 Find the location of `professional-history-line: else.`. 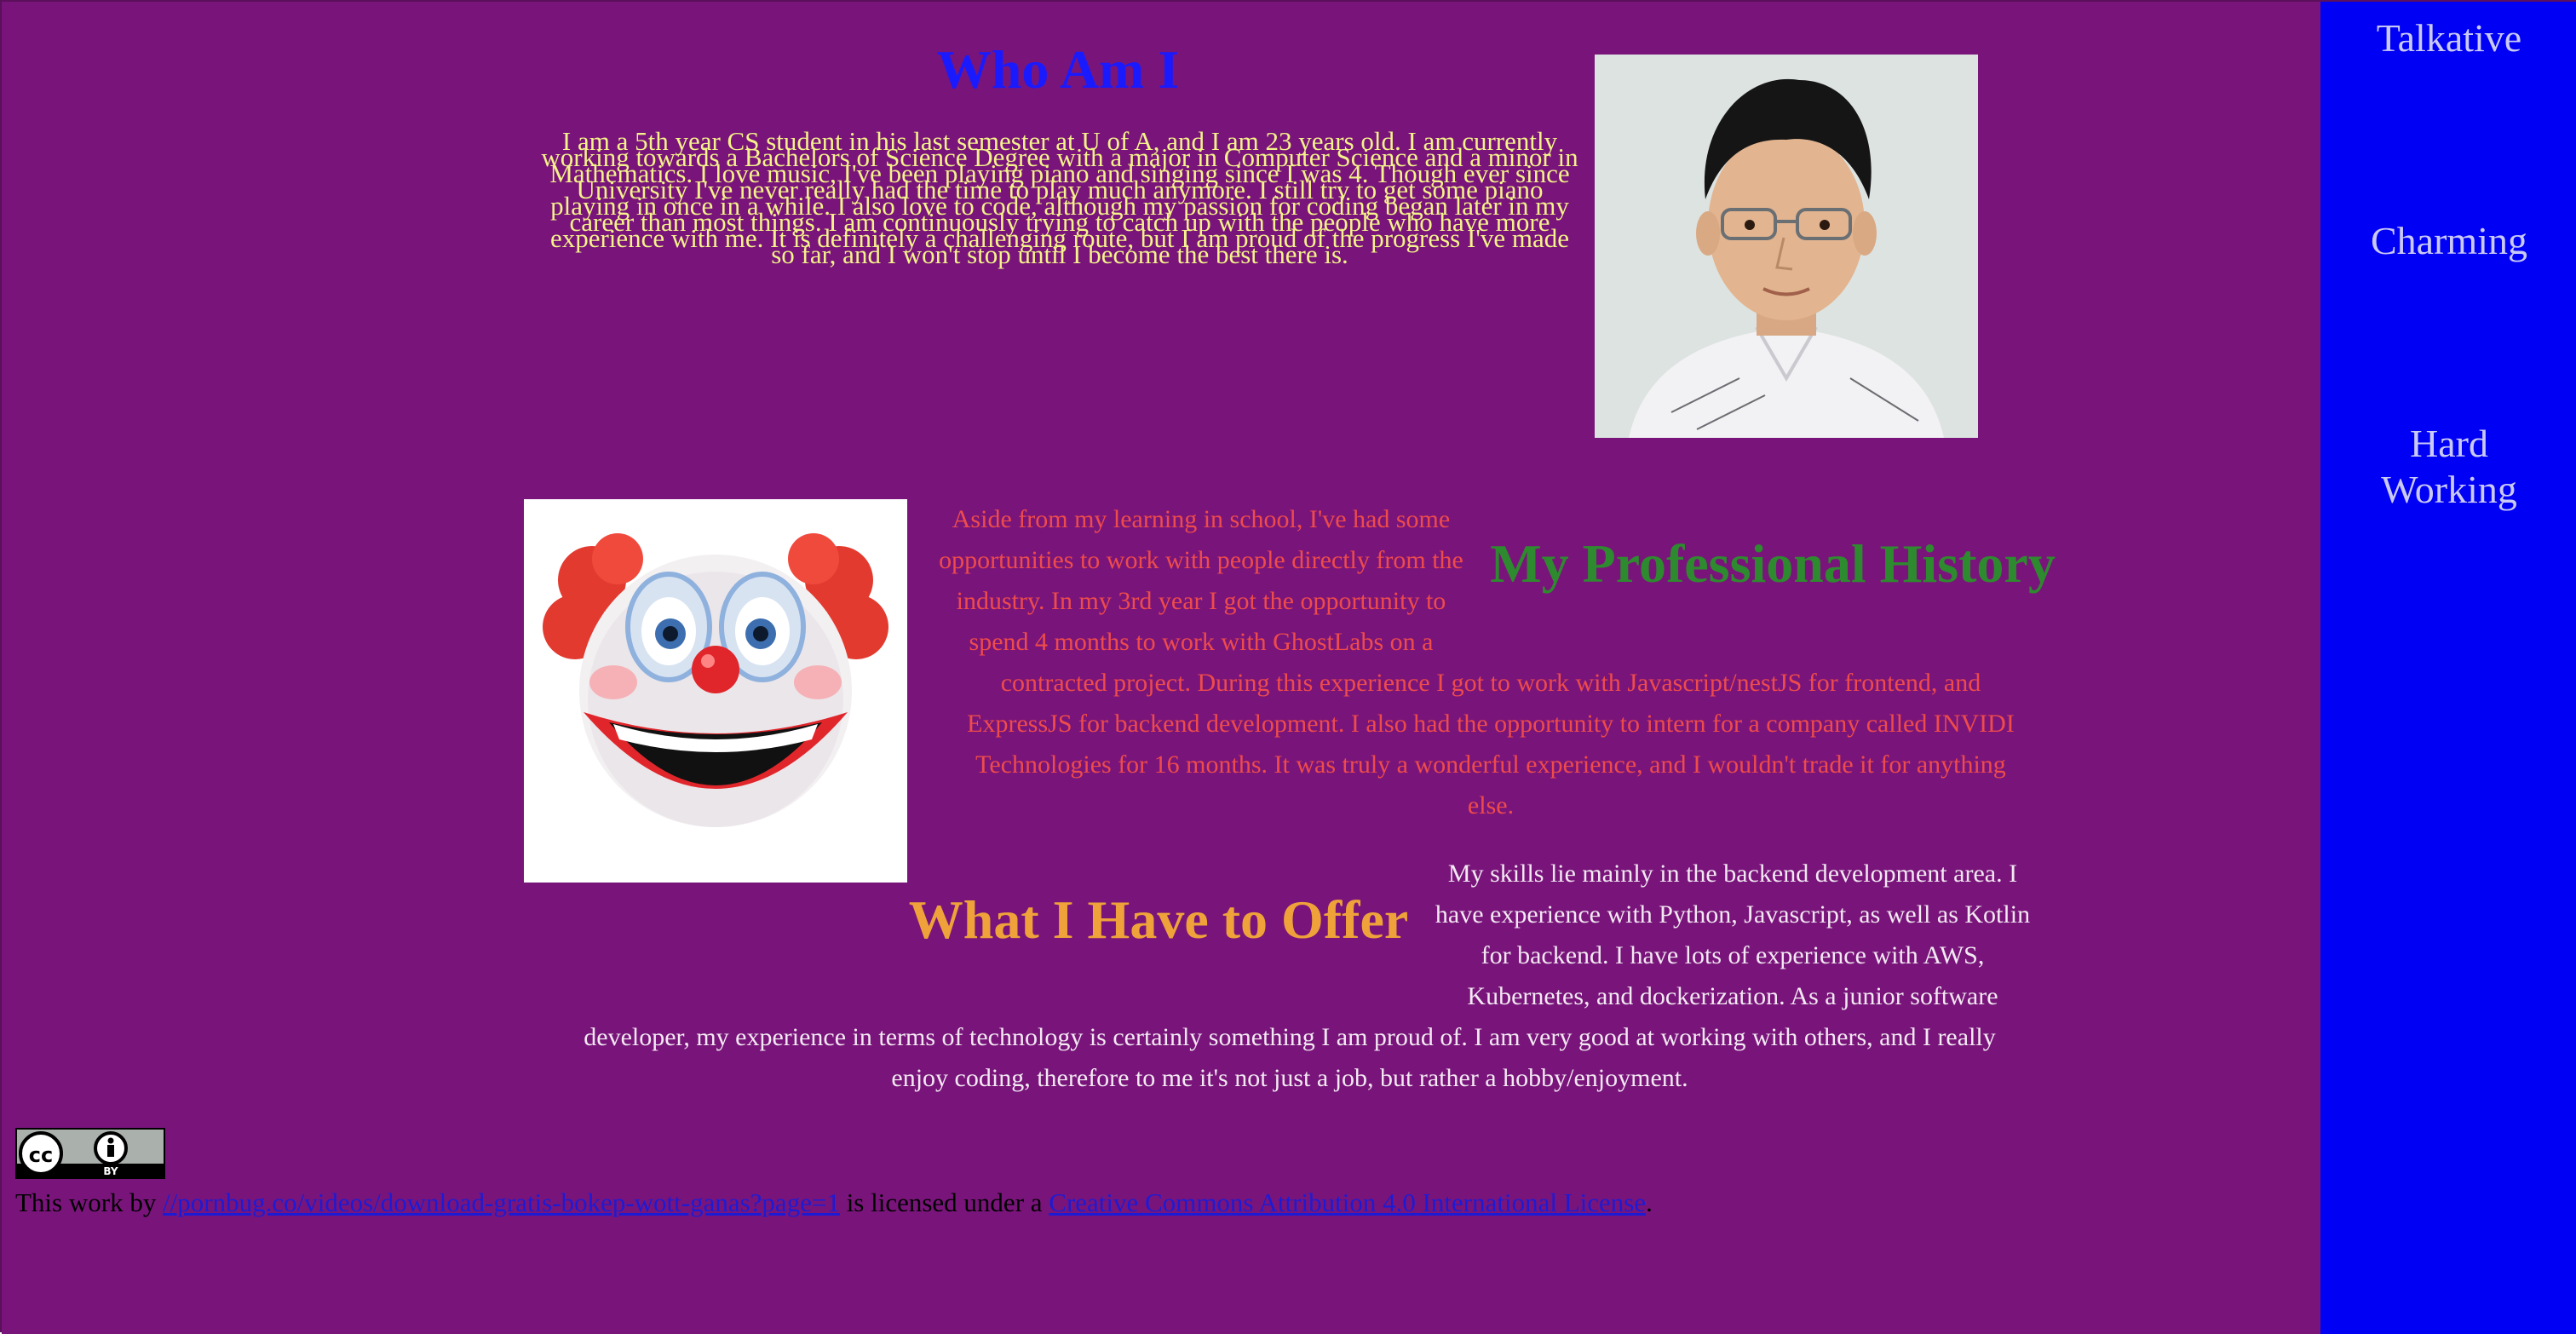

professional-history-line: else. is located at coordinates (1491, 805).